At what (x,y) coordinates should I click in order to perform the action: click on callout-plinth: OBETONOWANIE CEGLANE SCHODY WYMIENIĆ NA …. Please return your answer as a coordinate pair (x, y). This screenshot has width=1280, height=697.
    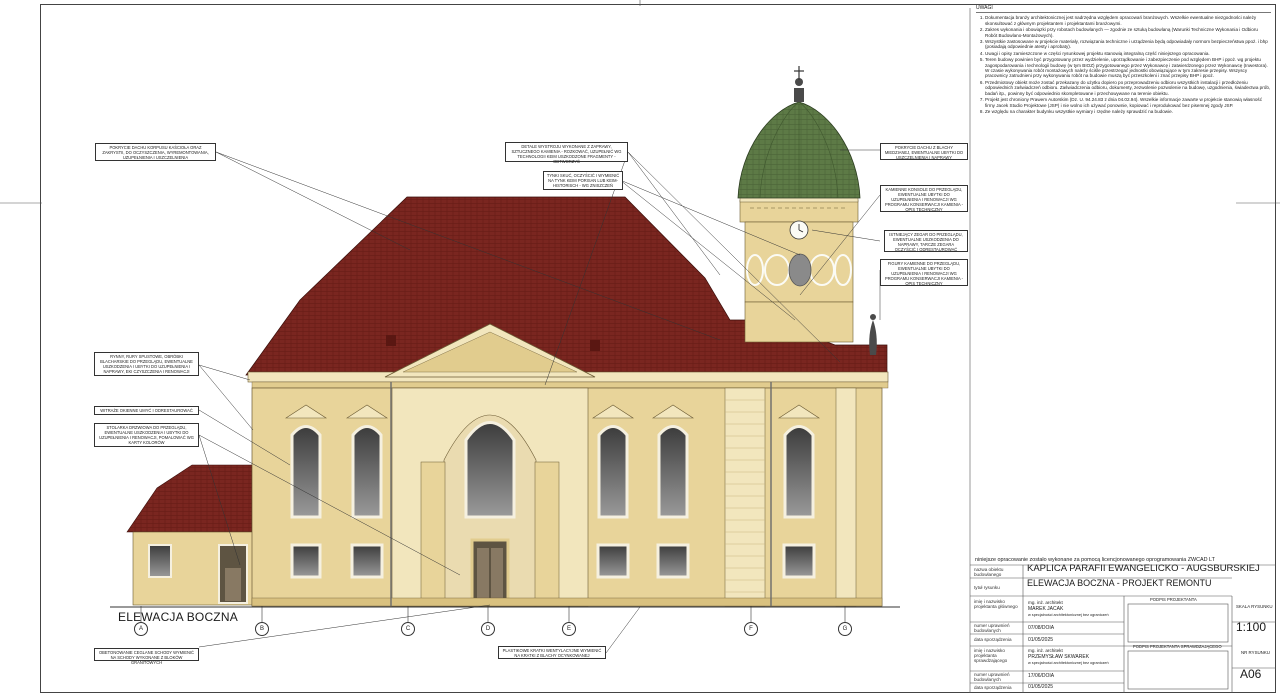
    Looking at the image, I should click on (146, 656).